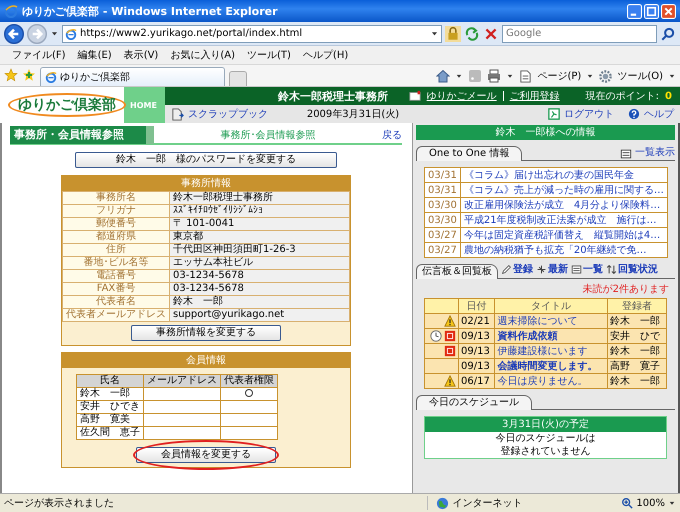  Describe the element at coordinates (269, 55) in the screenshot. I see `menu-item: ツール(T)` at that location.